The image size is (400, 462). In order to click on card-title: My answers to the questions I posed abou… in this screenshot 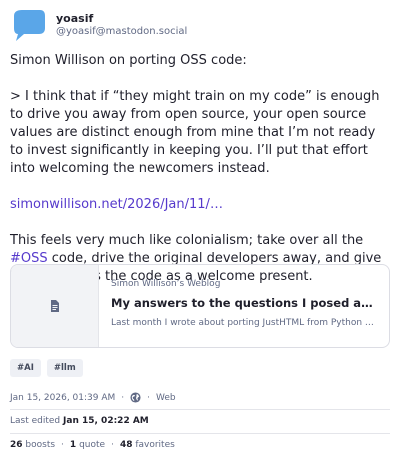, I will do `click(244, 303)`.